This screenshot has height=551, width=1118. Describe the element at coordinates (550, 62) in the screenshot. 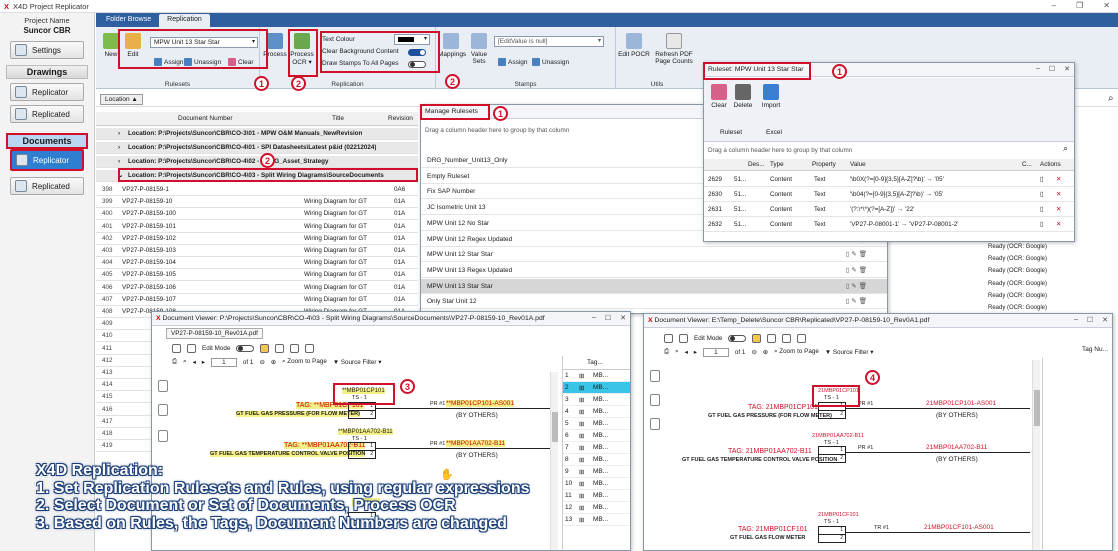

I see `stamps-unassign-button: Unassign` at that location.